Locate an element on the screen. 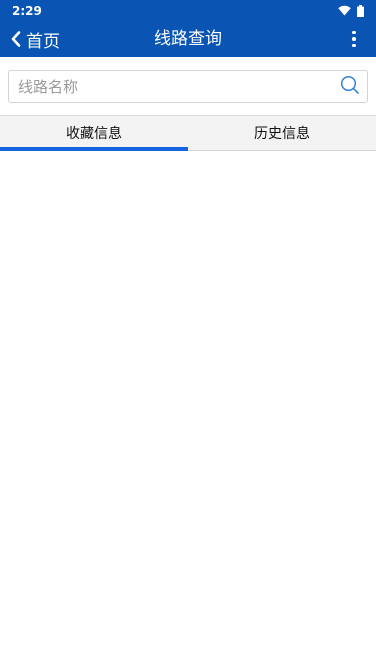 This screenshot has width=376, height=669. tab-label: 历史信息 is located at coordinates (282, 134).